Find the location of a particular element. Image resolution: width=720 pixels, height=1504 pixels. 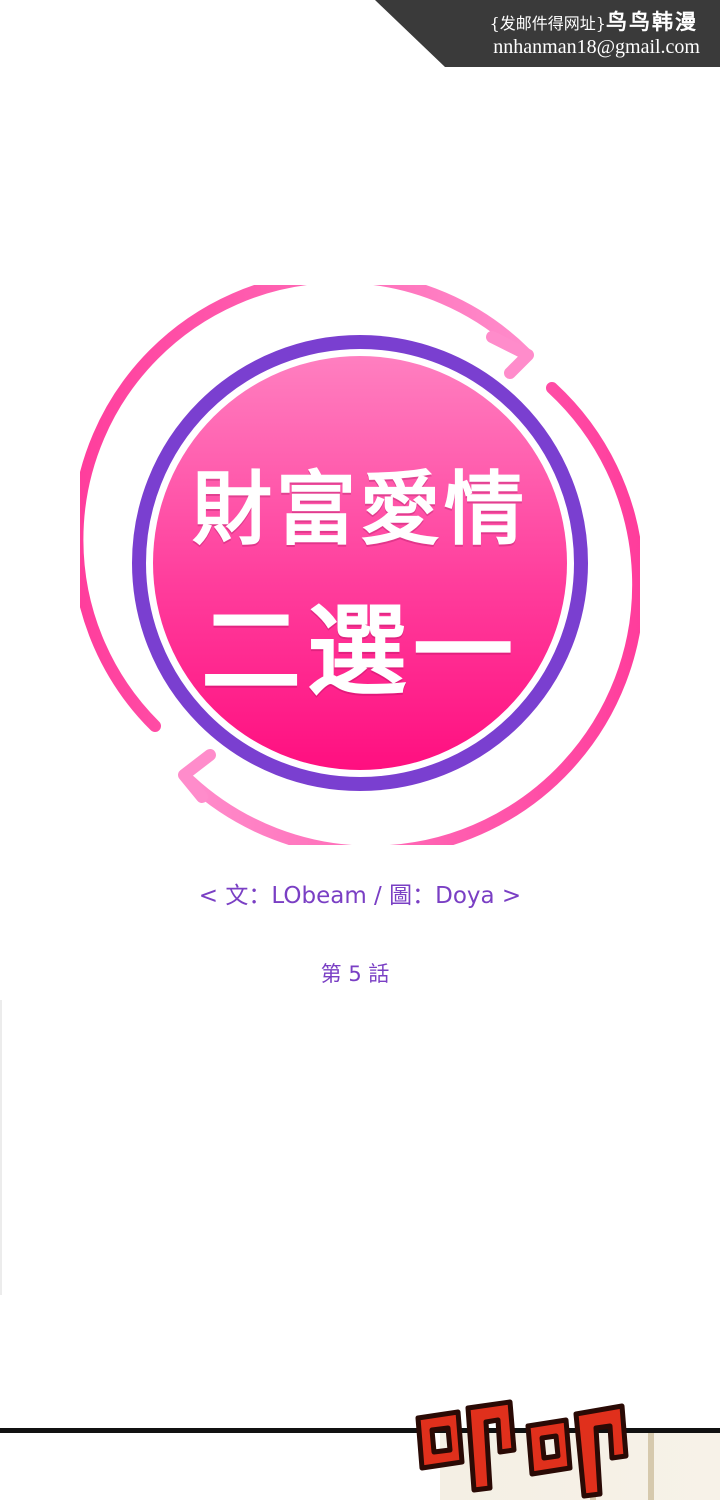

sfx-lettering is located at coordinates (522, 1449).